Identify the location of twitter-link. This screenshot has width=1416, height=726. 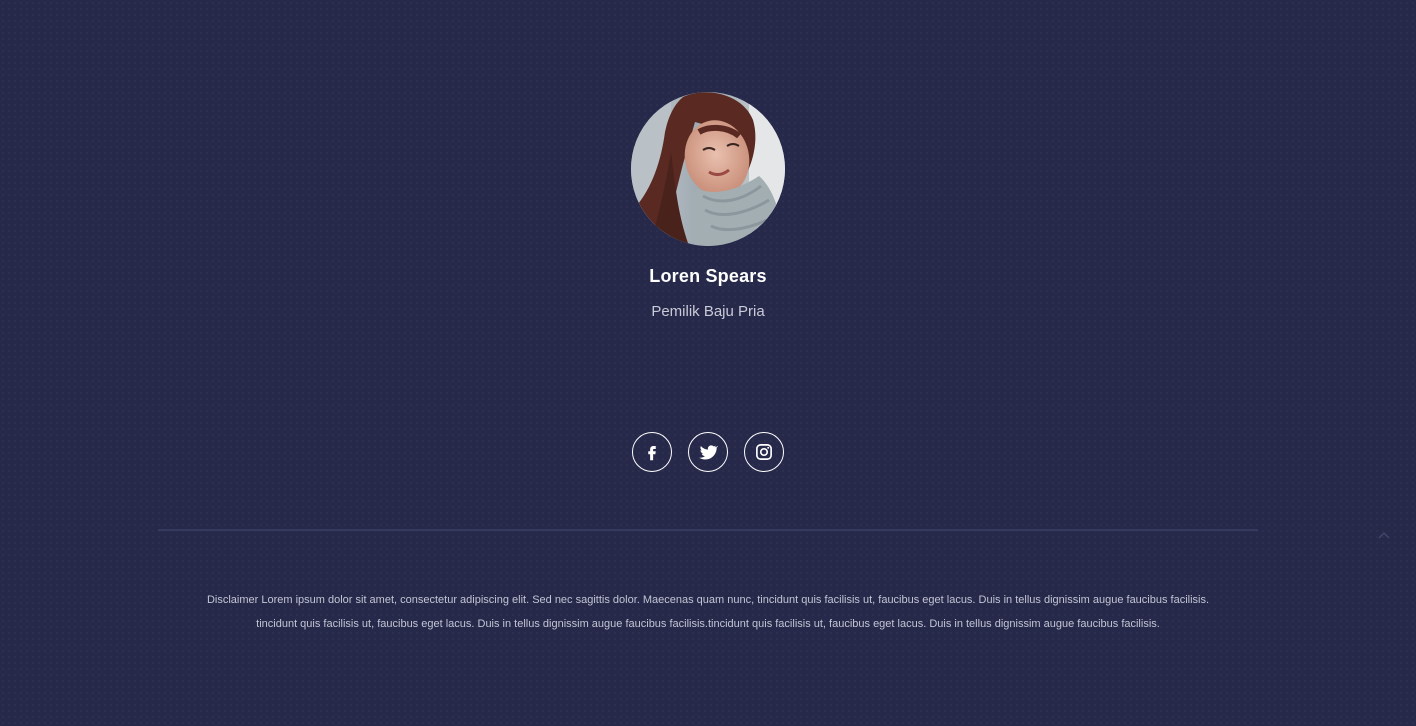
(708, 452).